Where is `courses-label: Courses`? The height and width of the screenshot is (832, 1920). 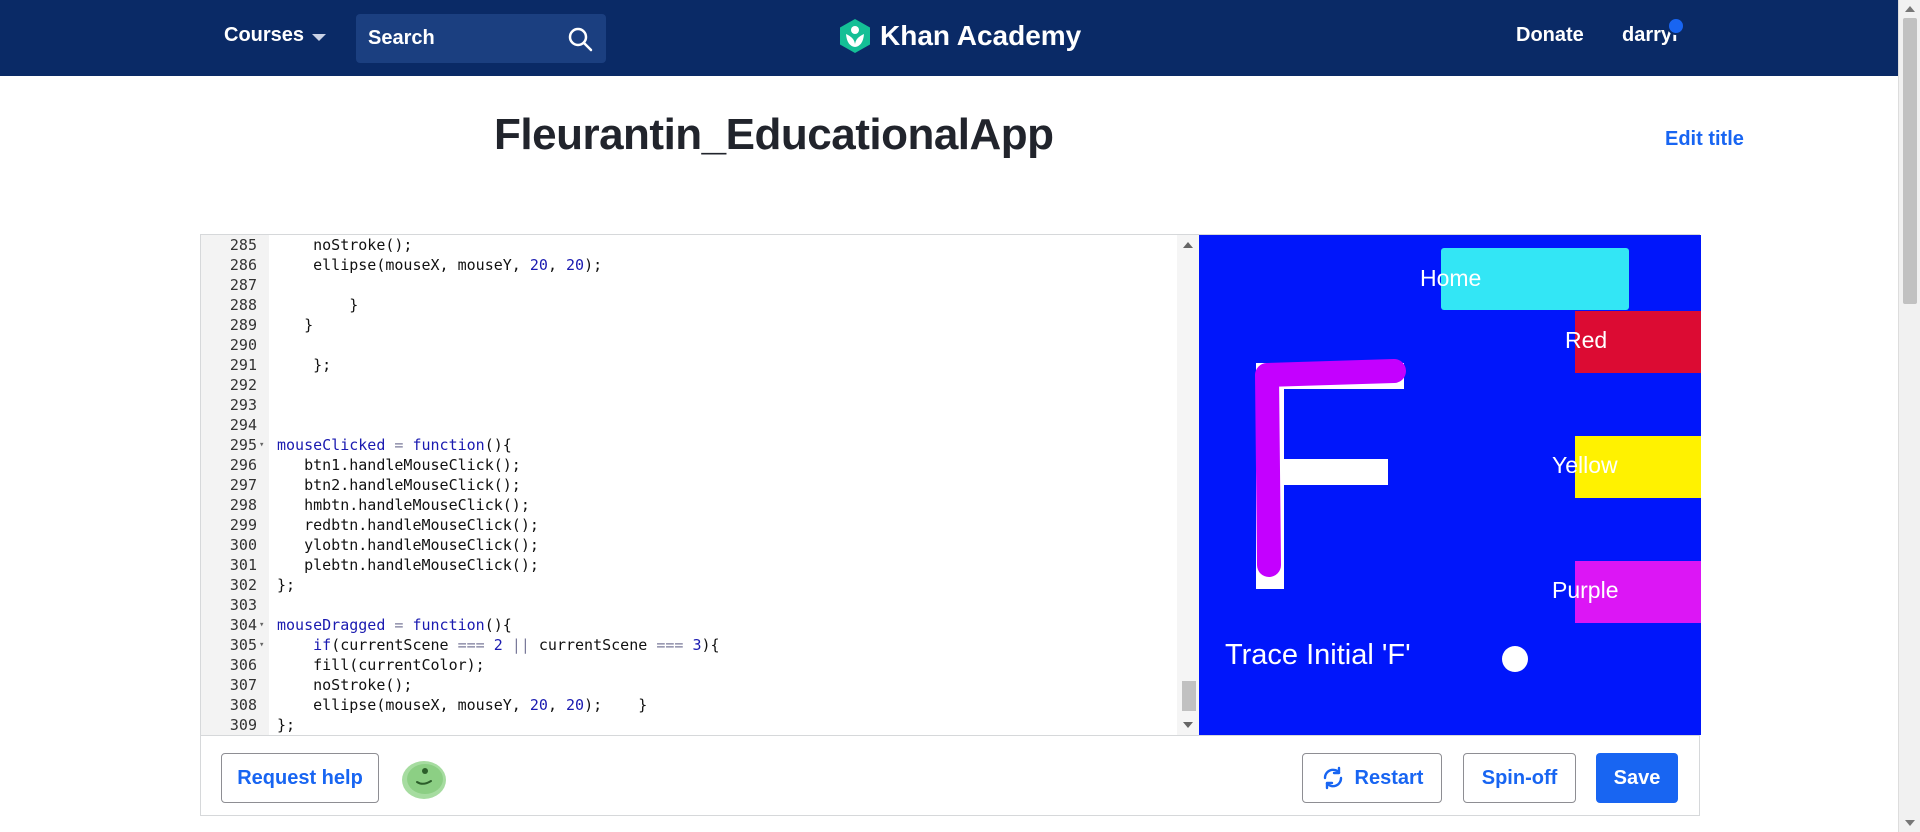 courses-label: Courses is located at coordinates (264, 35).